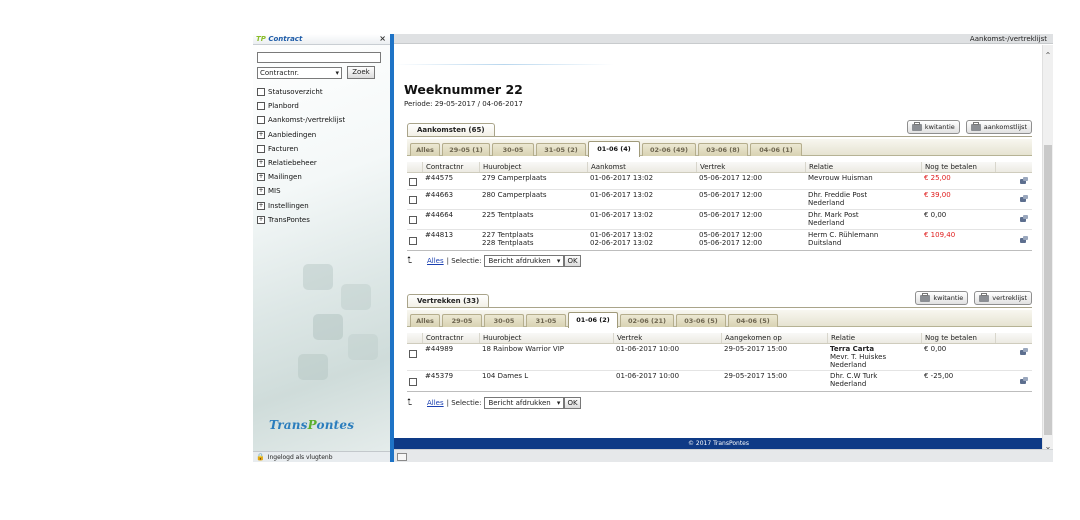 The height and width of the screenshot is (520, 1080). Describe the element at coordinates (1015, 338) in the screenshot. I see `header-actions` at that location.